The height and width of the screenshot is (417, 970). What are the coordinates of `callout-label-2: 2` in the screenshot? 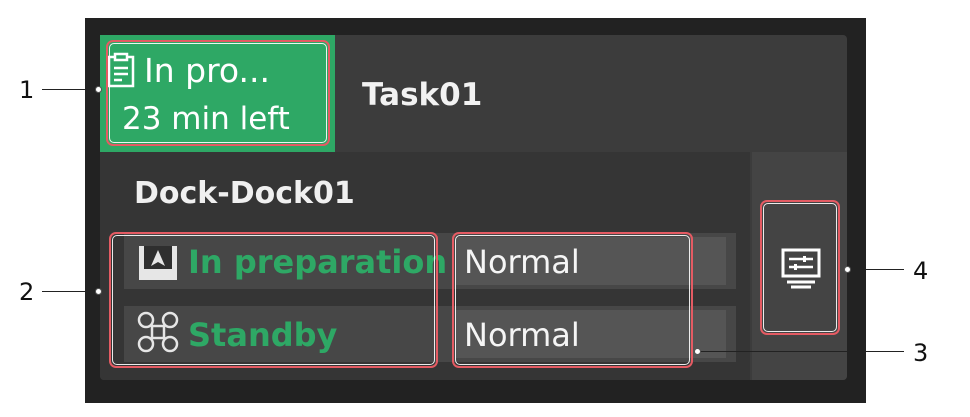 It's located at (27, 292).